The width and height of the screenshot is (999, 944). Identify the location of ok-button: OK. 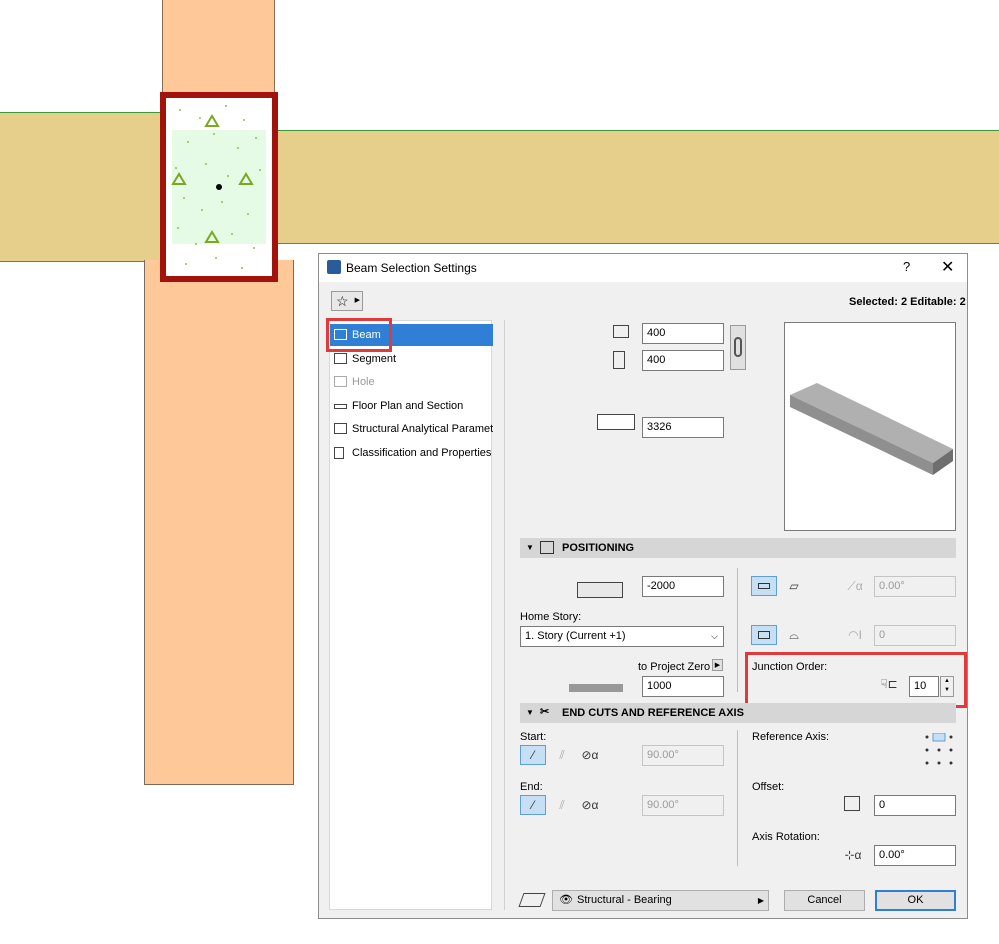
(915, 900).